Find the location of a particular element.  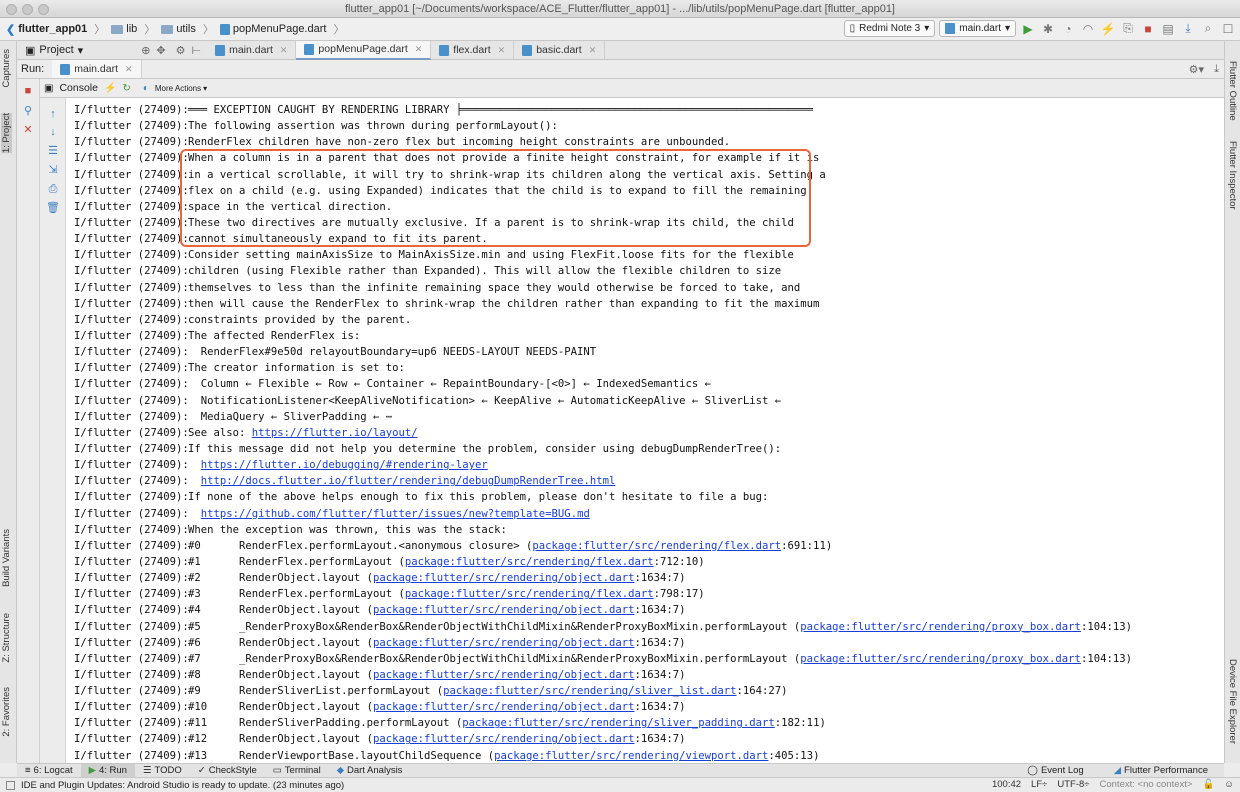

file-encoding: UTF-8÷ is located at coordinates (1073, 784).